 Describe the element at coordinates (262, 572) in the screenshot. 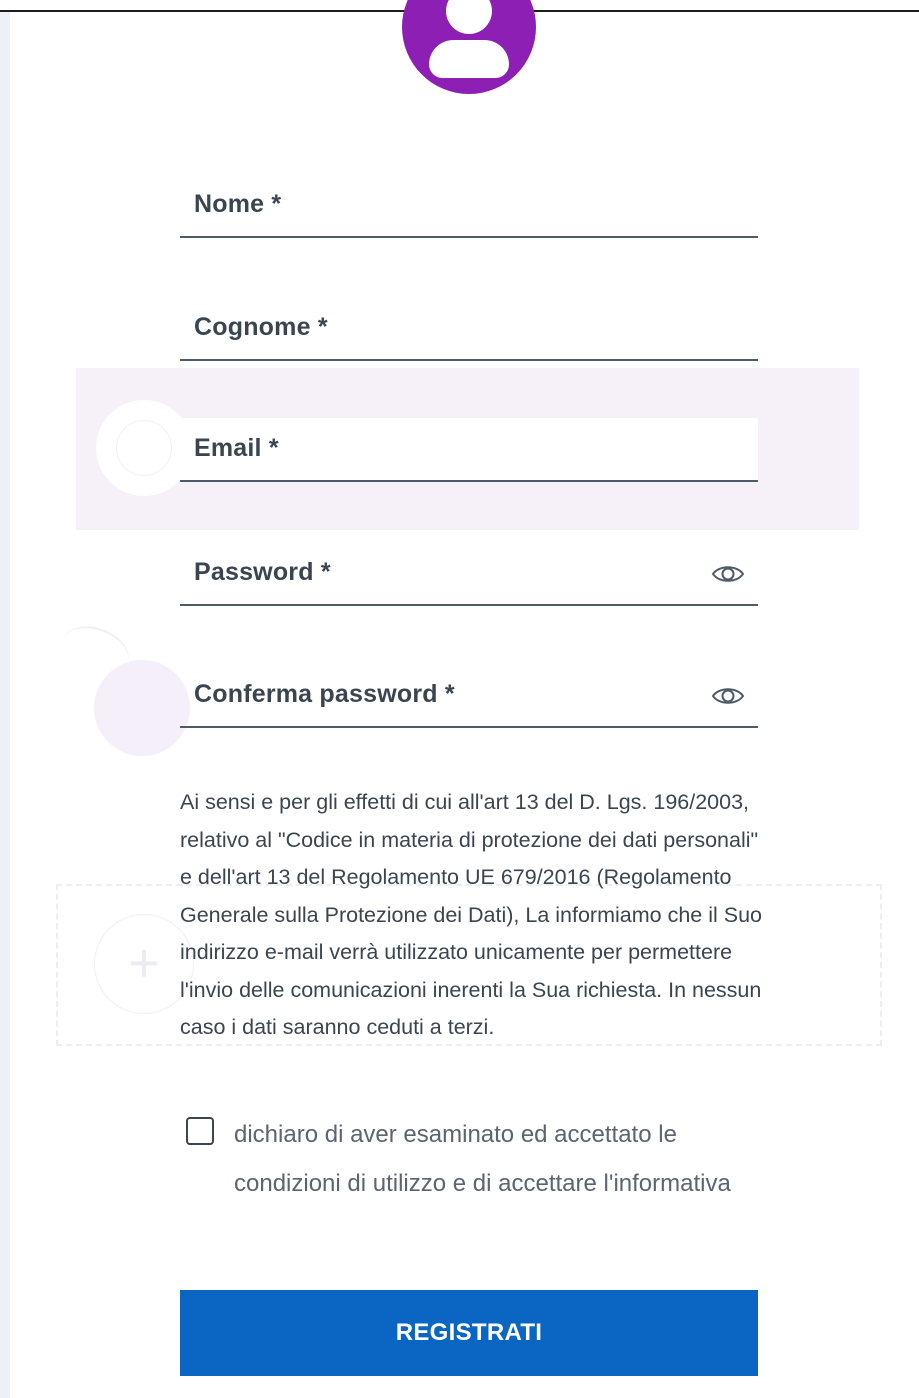

I see `password-label: Password *` at that location.